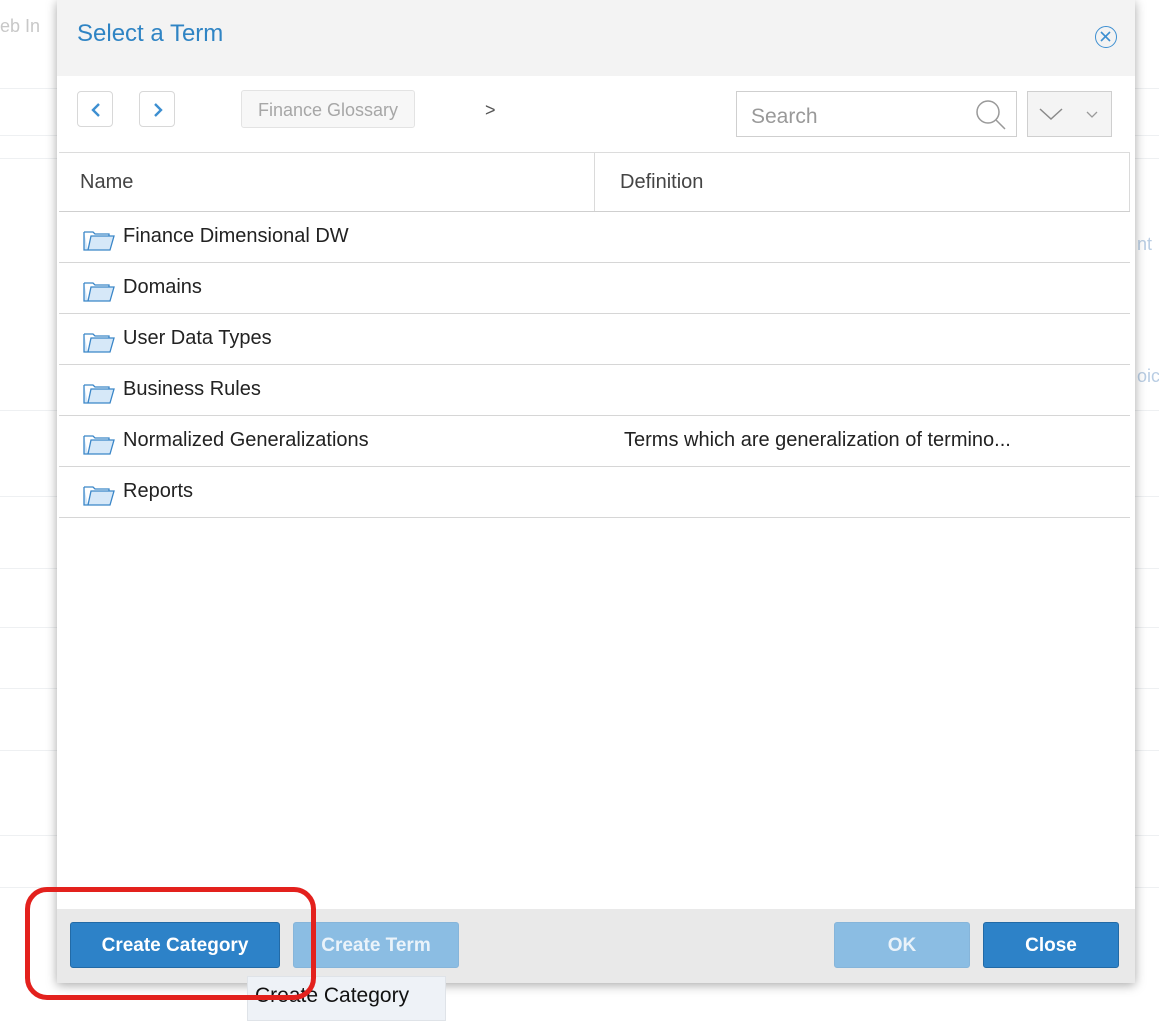  I want to click on chevron-down-icon, so click(1051, 114).